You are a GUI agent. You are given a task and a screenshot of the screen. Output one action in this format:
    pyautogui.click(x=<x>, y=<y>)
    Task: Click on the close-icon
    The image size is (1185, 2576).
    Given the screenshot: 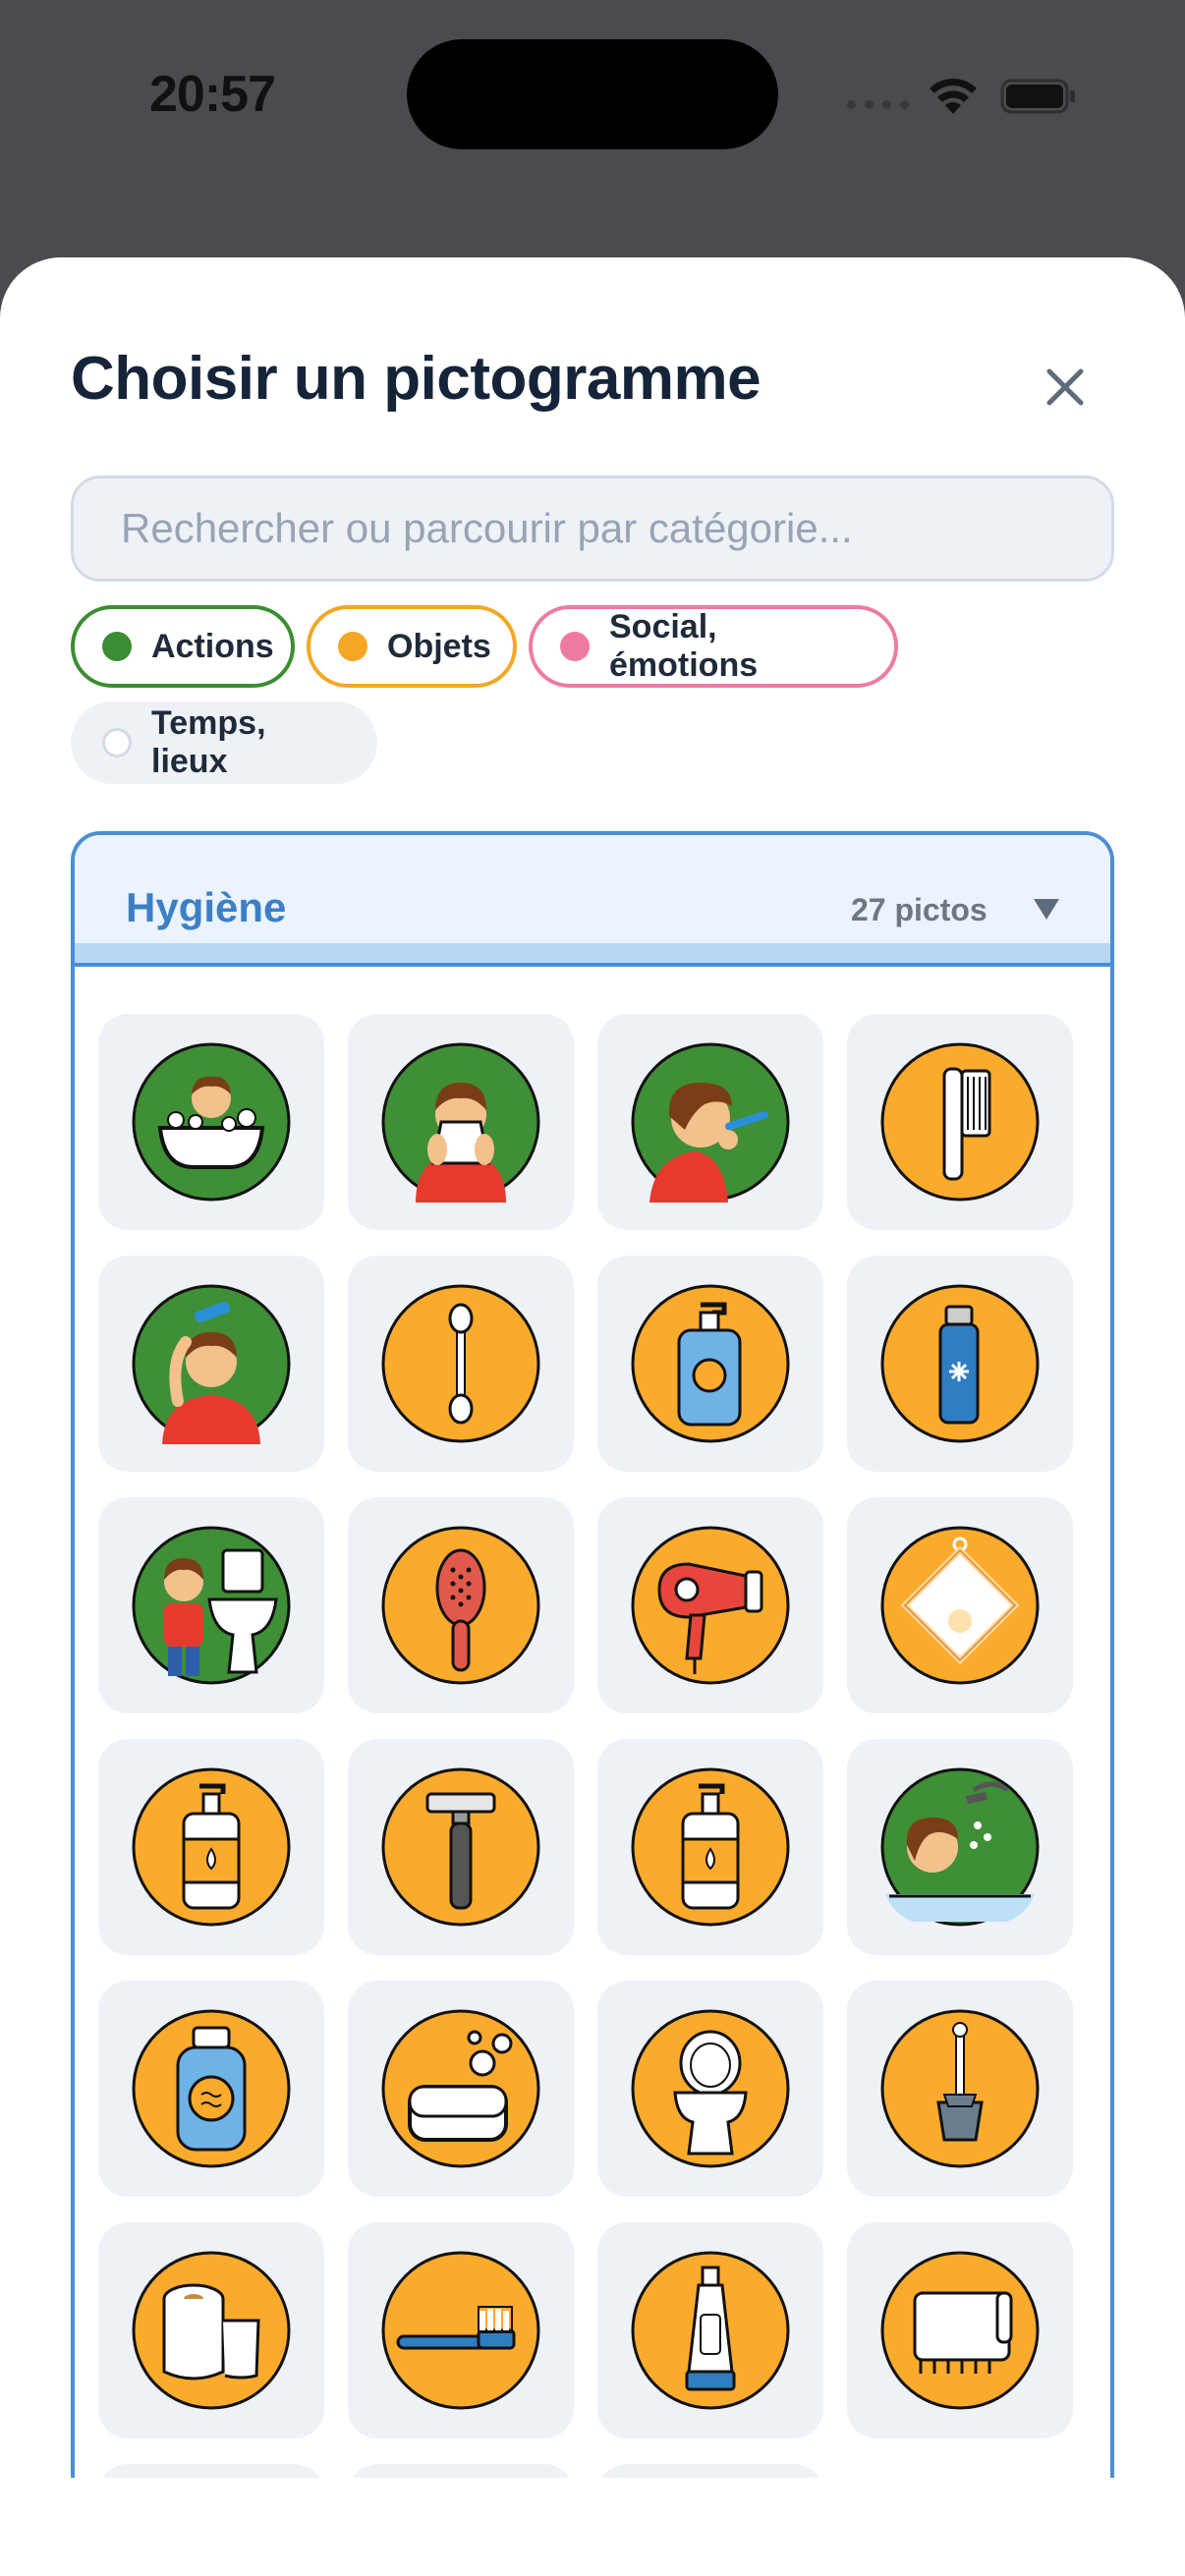 What is the action you would take?
    pyautogui.click(x=1065, y=387)
    